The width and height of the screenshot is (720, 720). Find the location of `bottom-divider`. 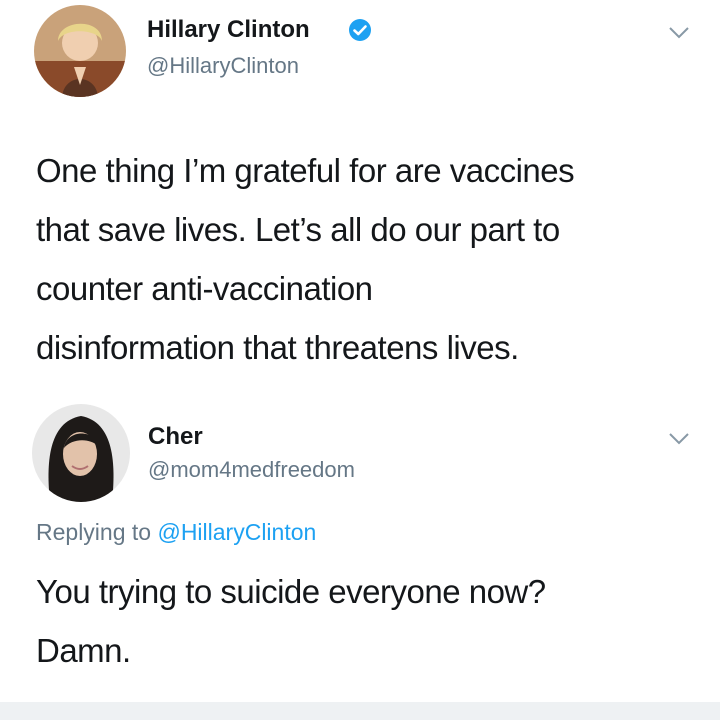

bottom-divider is located at coordinates (360, 711).